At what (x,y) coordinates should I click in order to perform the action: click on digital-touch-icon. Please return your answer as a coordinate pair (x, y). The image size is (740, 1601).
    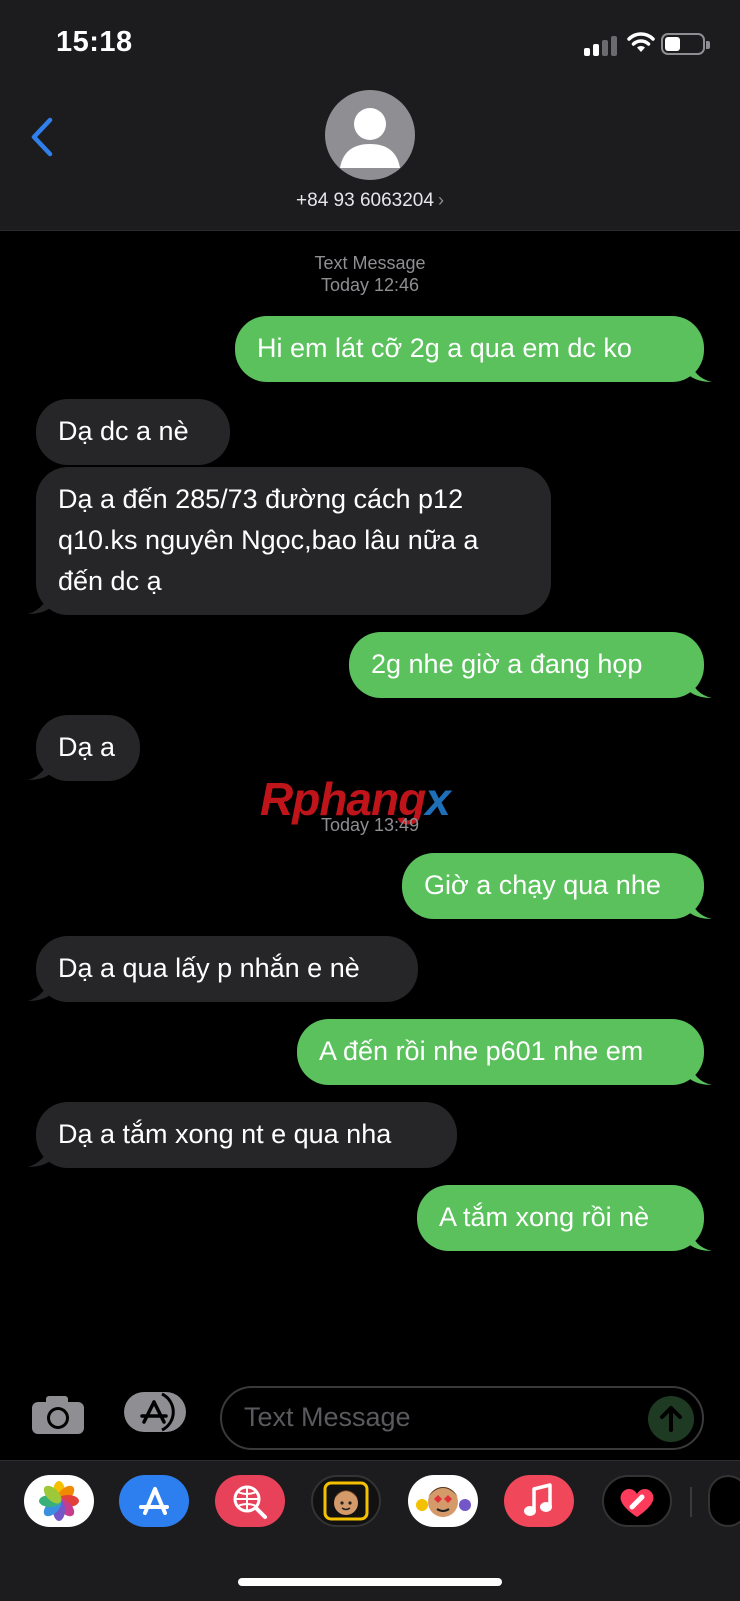
    Looking at the image, I should click on (637, 1501).